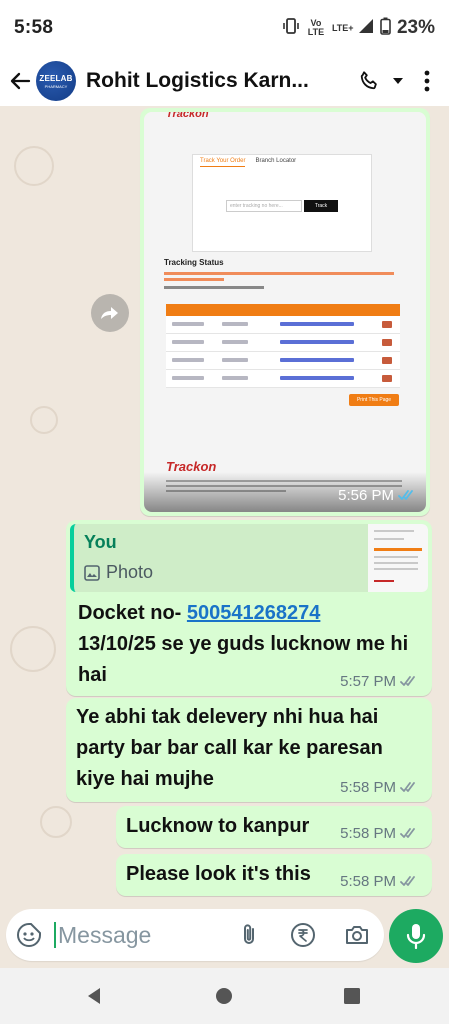 The width and height of the screenshot is (449, 1024). I want to click on camera-button, so click(357, 935).